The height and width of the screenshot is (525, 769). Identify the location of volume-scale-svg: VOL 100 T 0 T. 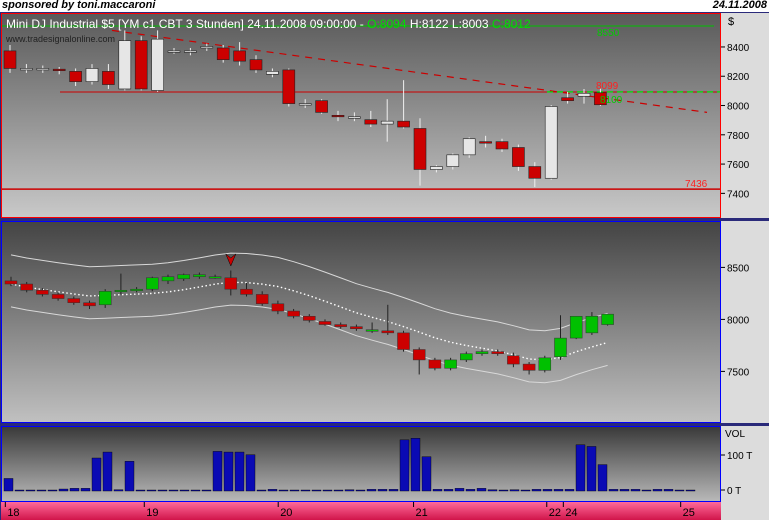
(736, 463).